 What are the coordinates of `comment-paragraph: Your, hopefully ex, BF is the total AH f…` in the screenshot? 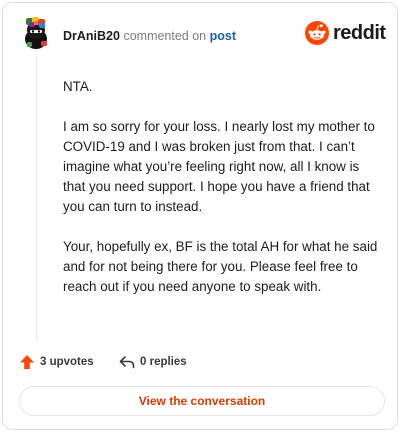 It's located at (220, 266).